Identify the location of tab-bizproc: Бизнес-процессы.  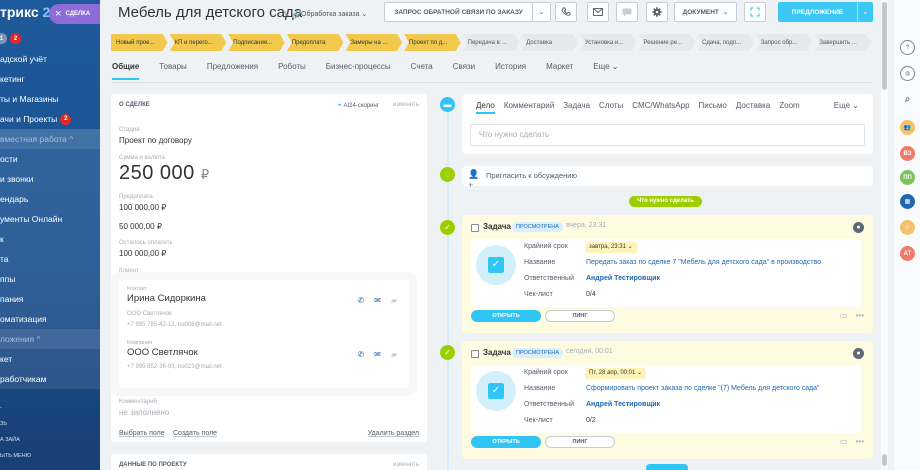
(358, 71).